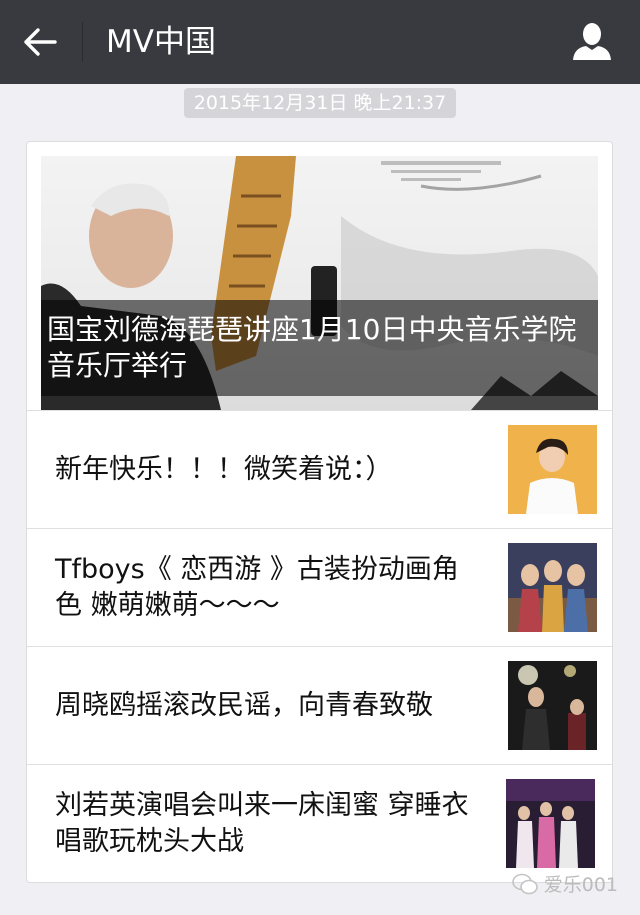 The width and height of the screenshot is (640, 915). I want to click on wechat-icon, so click(524, 883).